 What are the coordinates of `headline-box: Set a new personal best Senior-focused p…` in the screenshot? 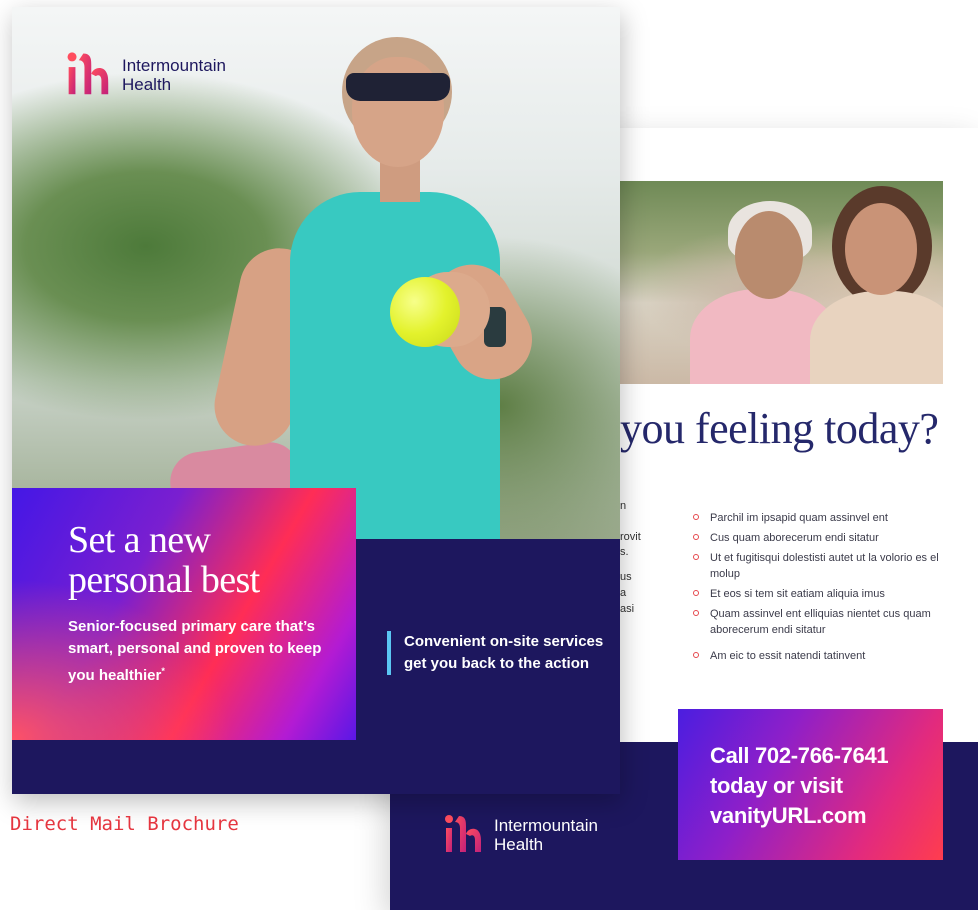 It's located at (184, 614).